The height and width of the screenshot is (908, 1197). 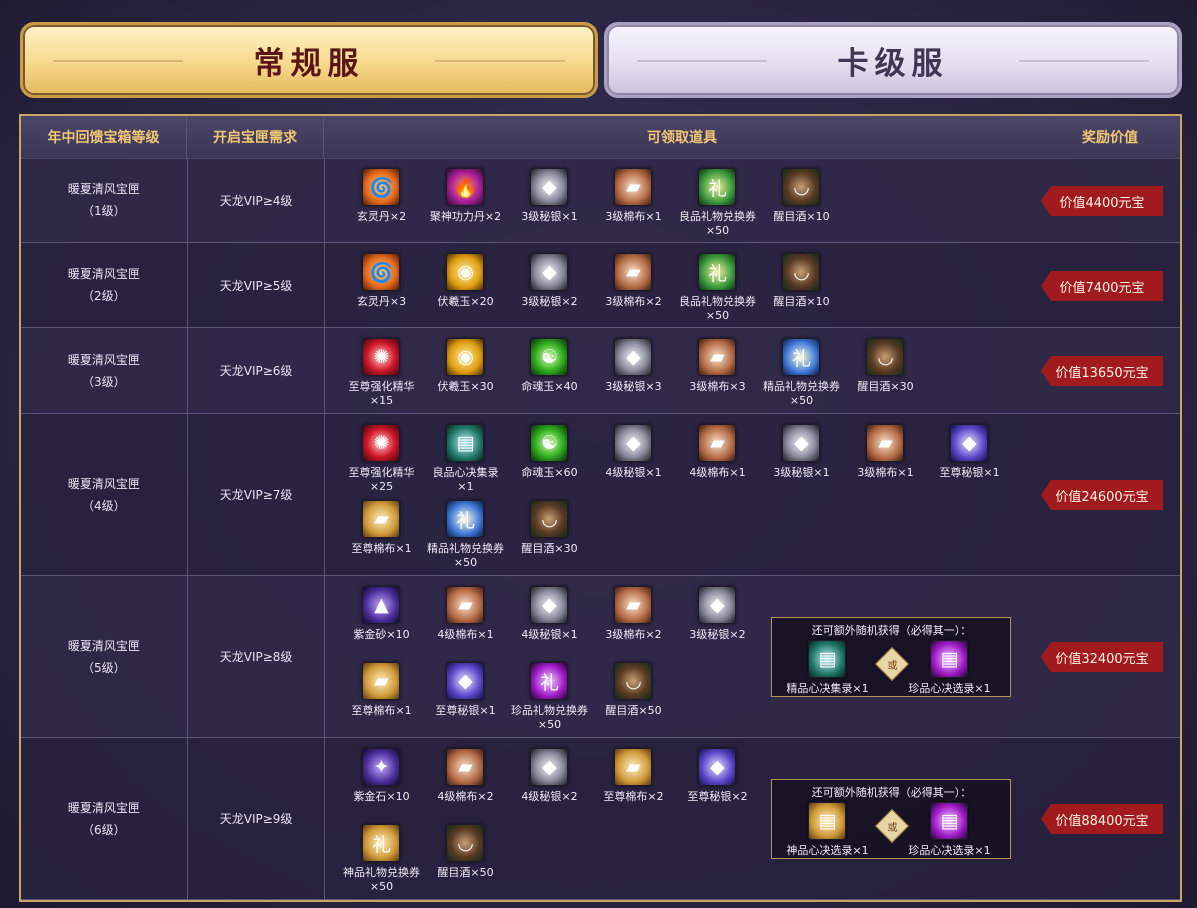 I want to click on reward-item: ▤ 良品心决集录 ×1, so click(x=465, y=458).